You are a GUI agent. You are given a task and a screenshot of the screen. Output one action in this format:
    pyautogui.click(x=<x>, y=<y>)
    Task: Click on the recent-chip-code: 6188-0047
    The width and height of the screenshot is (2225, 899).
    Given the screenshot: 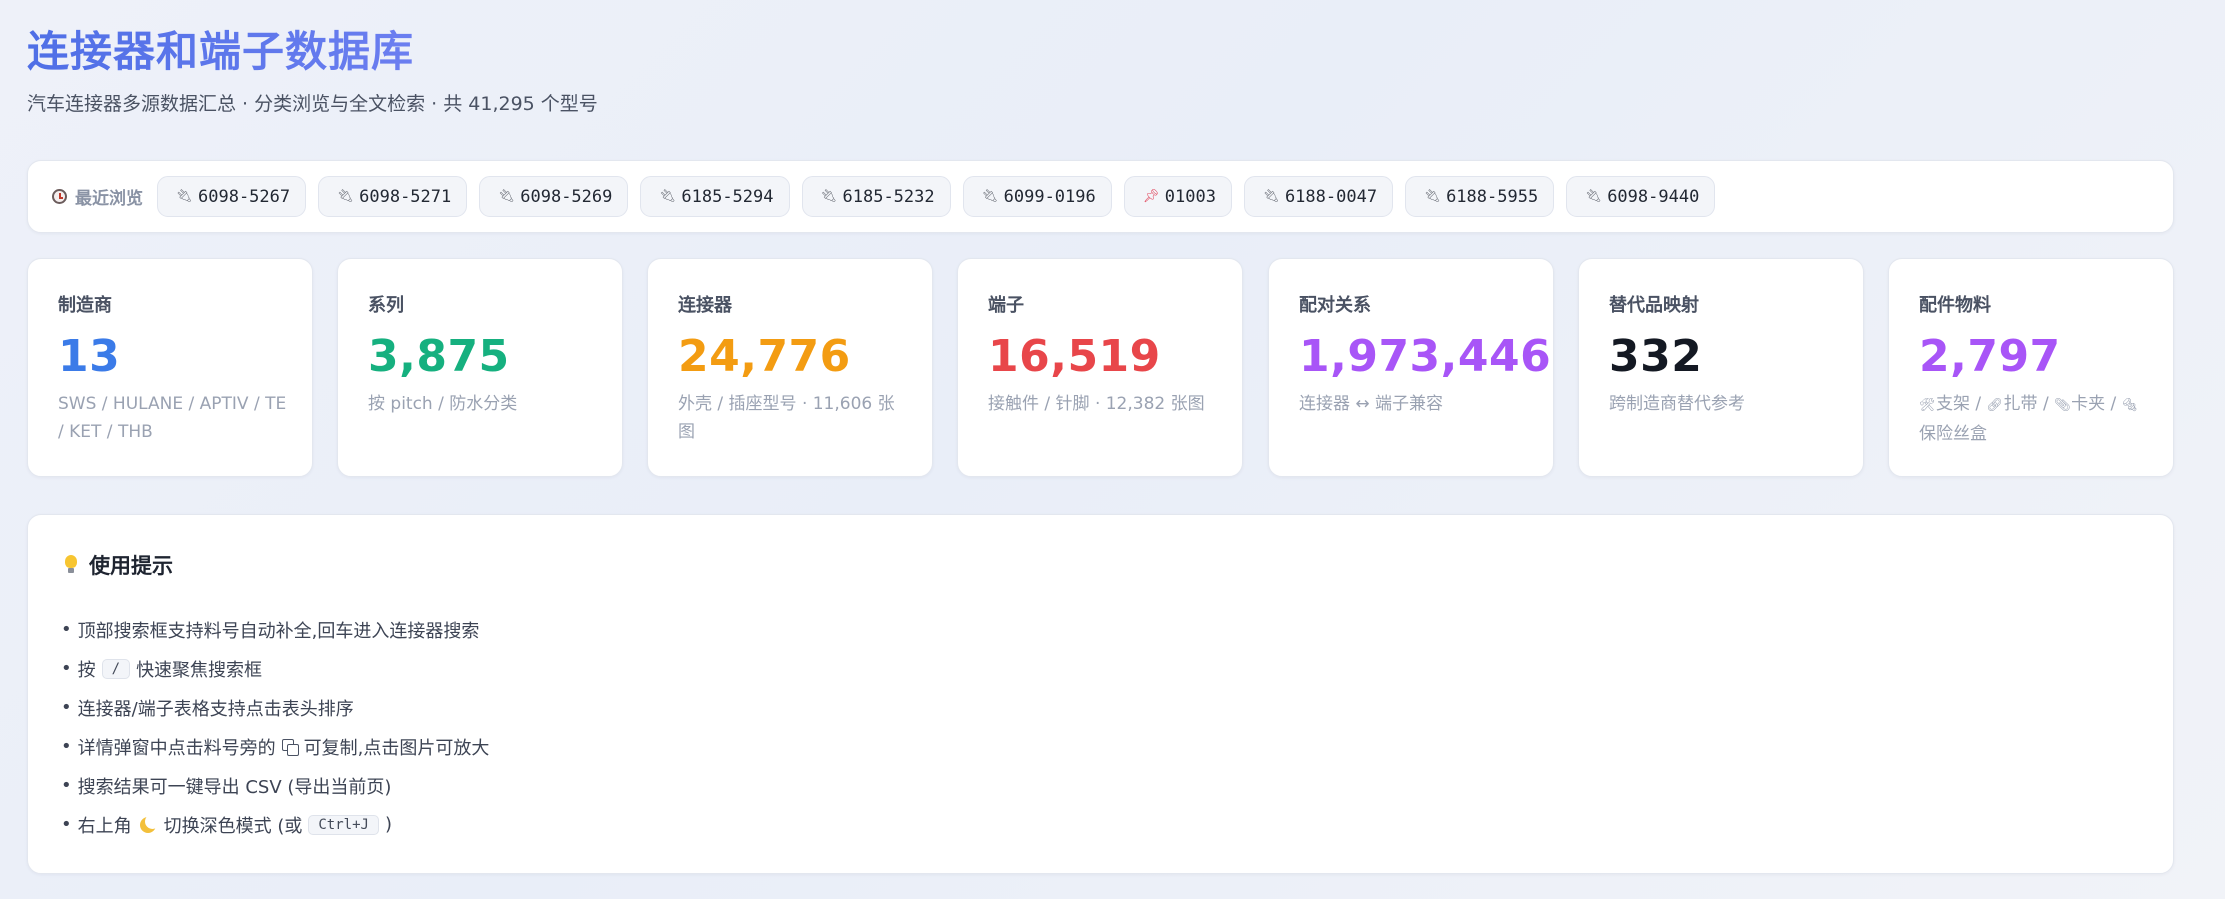 What is the action you would take?
    pyautogui.click(x=1331, y=196)
    